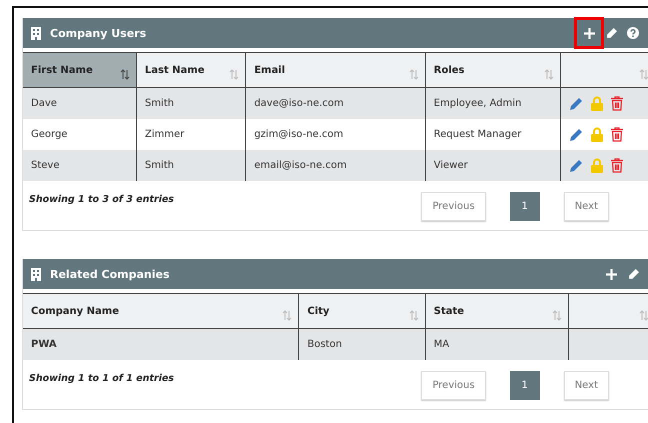  Describe the element at coordinates (161, 344) in the screenshot. I see `table-cell: PWA` at that location.